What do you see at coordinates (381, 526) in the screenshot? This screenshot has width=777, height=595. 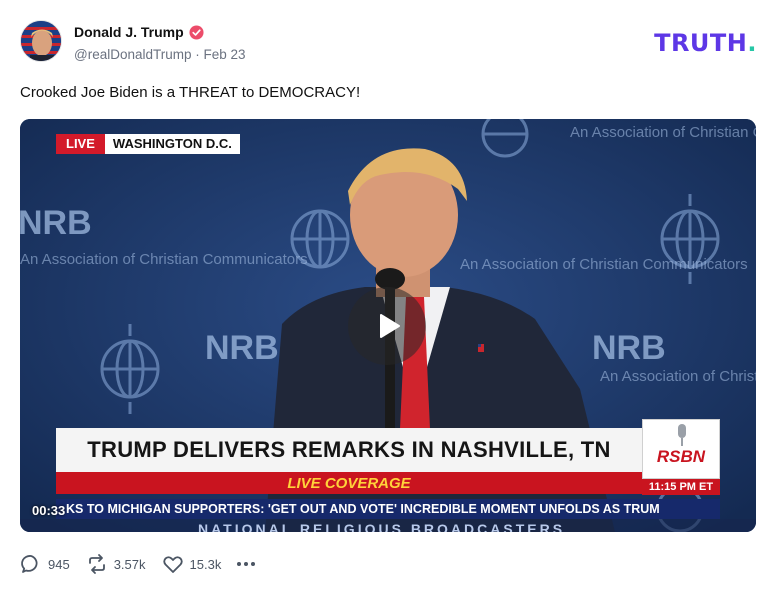 I see `bottom-banner-text: NATIONAL RELIGIOUS BROADCASTERS` at bounding box center [381, 526].